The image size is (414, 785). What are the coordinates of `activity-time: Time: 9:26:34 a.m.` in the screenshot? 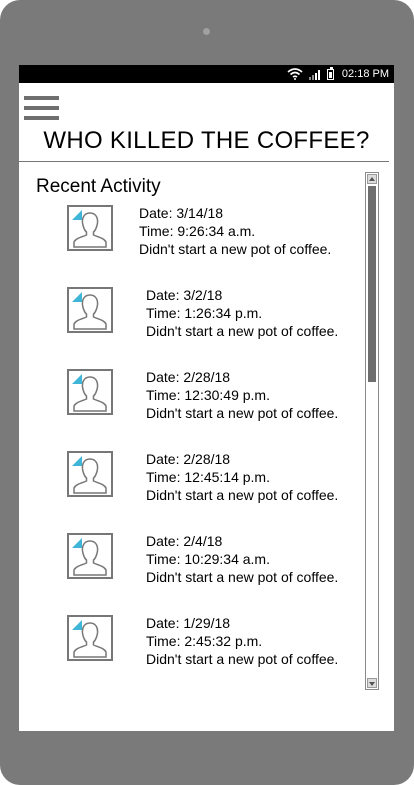 It's located at (197, 231).